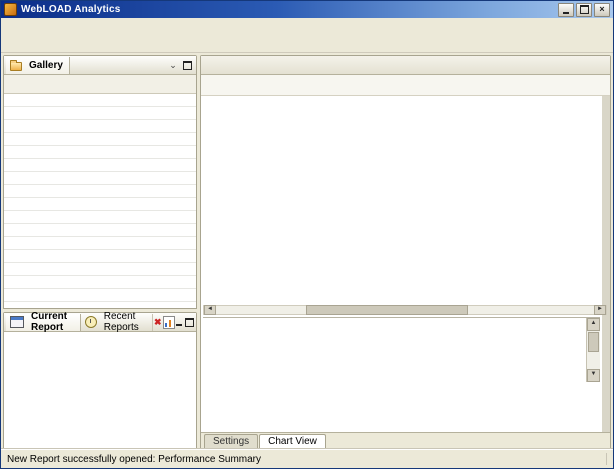 The image size is (614, 469). What do you see at coordinates (210, 310) in the screenshot?
I see `scroll-left-icon: ◄` at bounding box center [210, 310].